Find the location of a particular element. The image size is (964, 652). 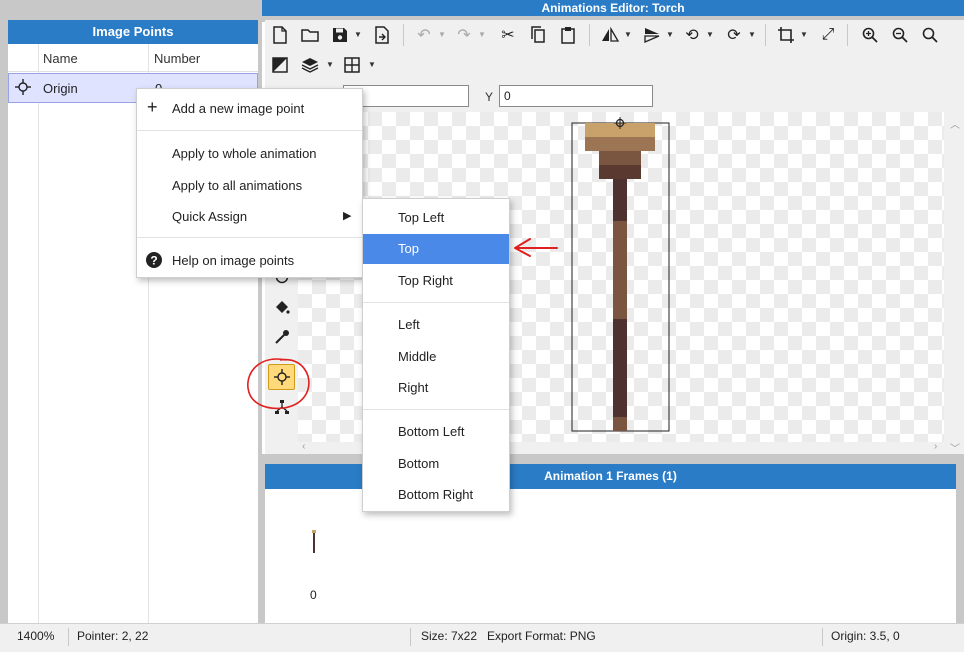

coordinate-row: Y 0 is located at coordinates (614, 96).